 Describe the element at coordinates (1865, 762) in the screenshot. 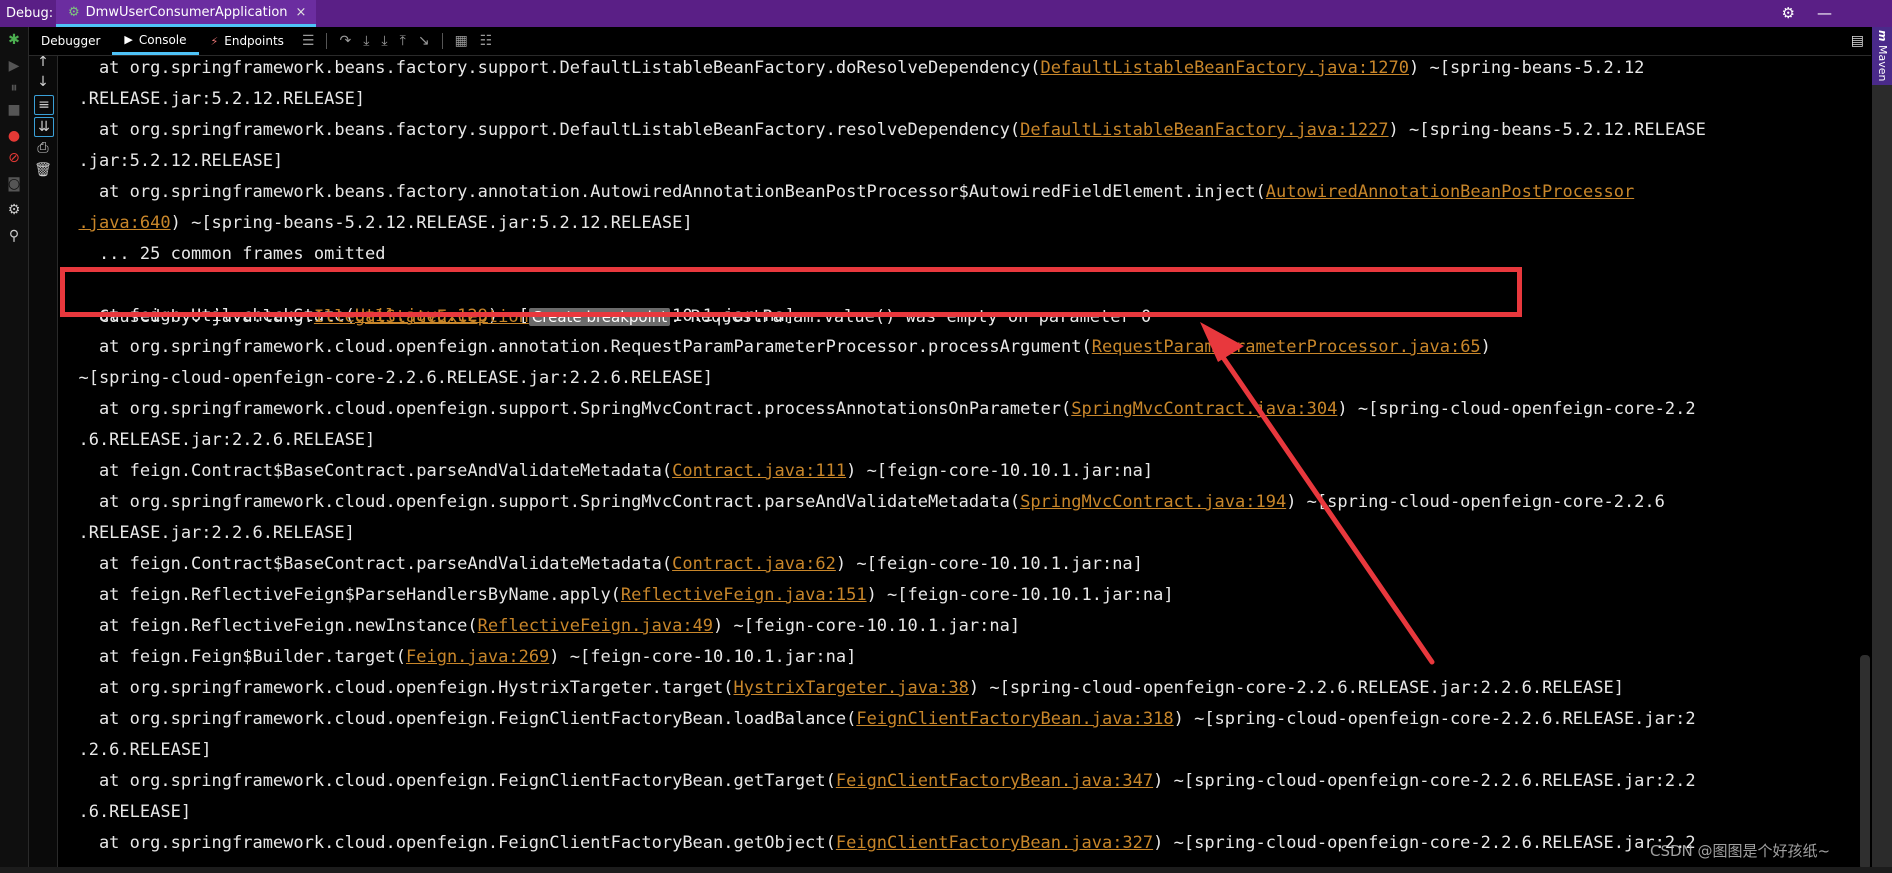

I see `vertical-scrollbar` at that location.